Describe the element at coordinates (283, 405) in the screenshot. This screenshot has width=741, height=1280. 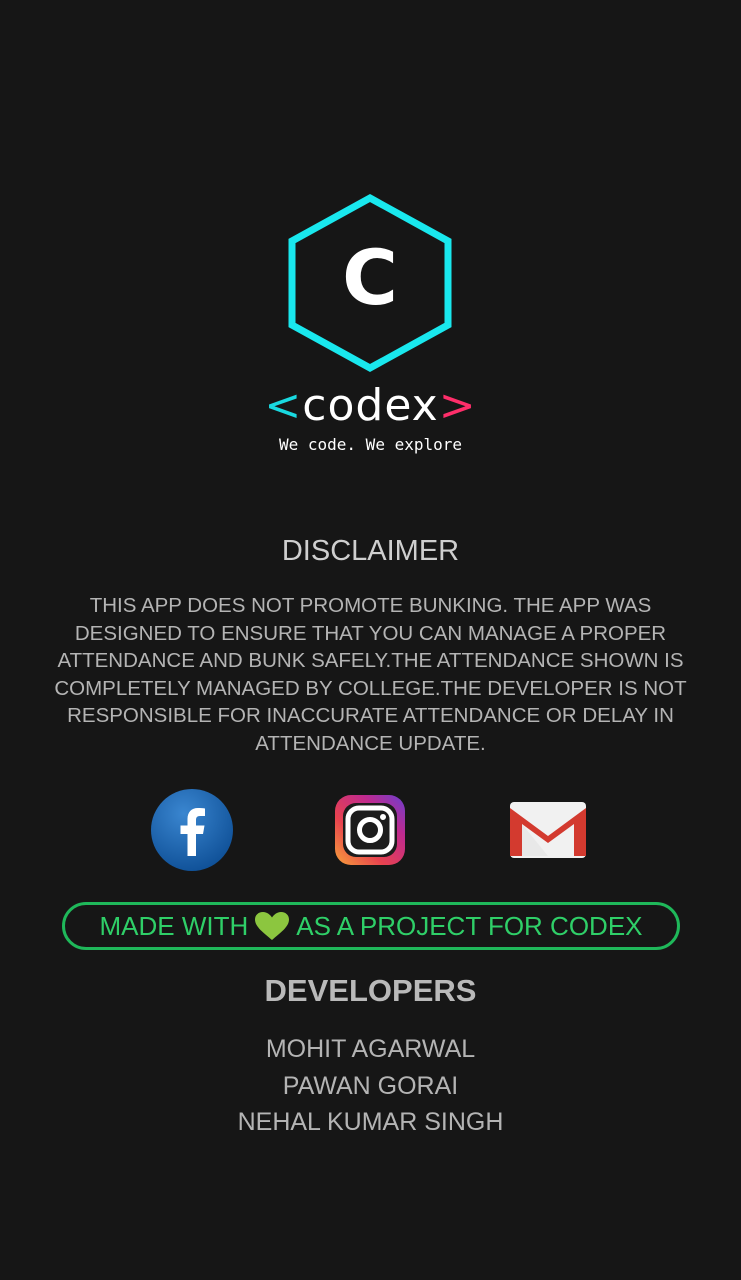
I see `brand-bracket-left: <` at that location.